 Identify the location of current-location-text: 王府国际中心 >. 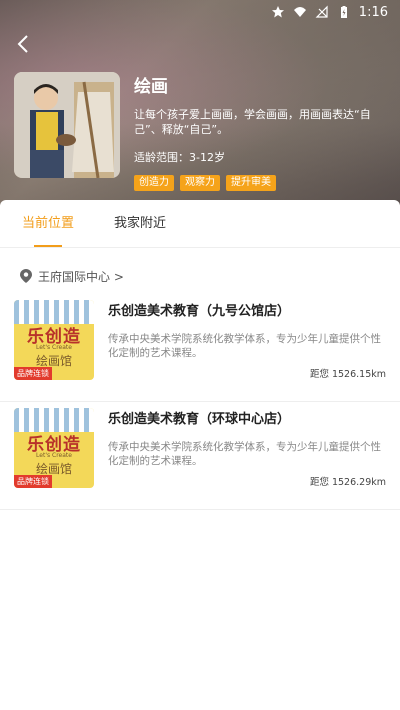
(81, 276).